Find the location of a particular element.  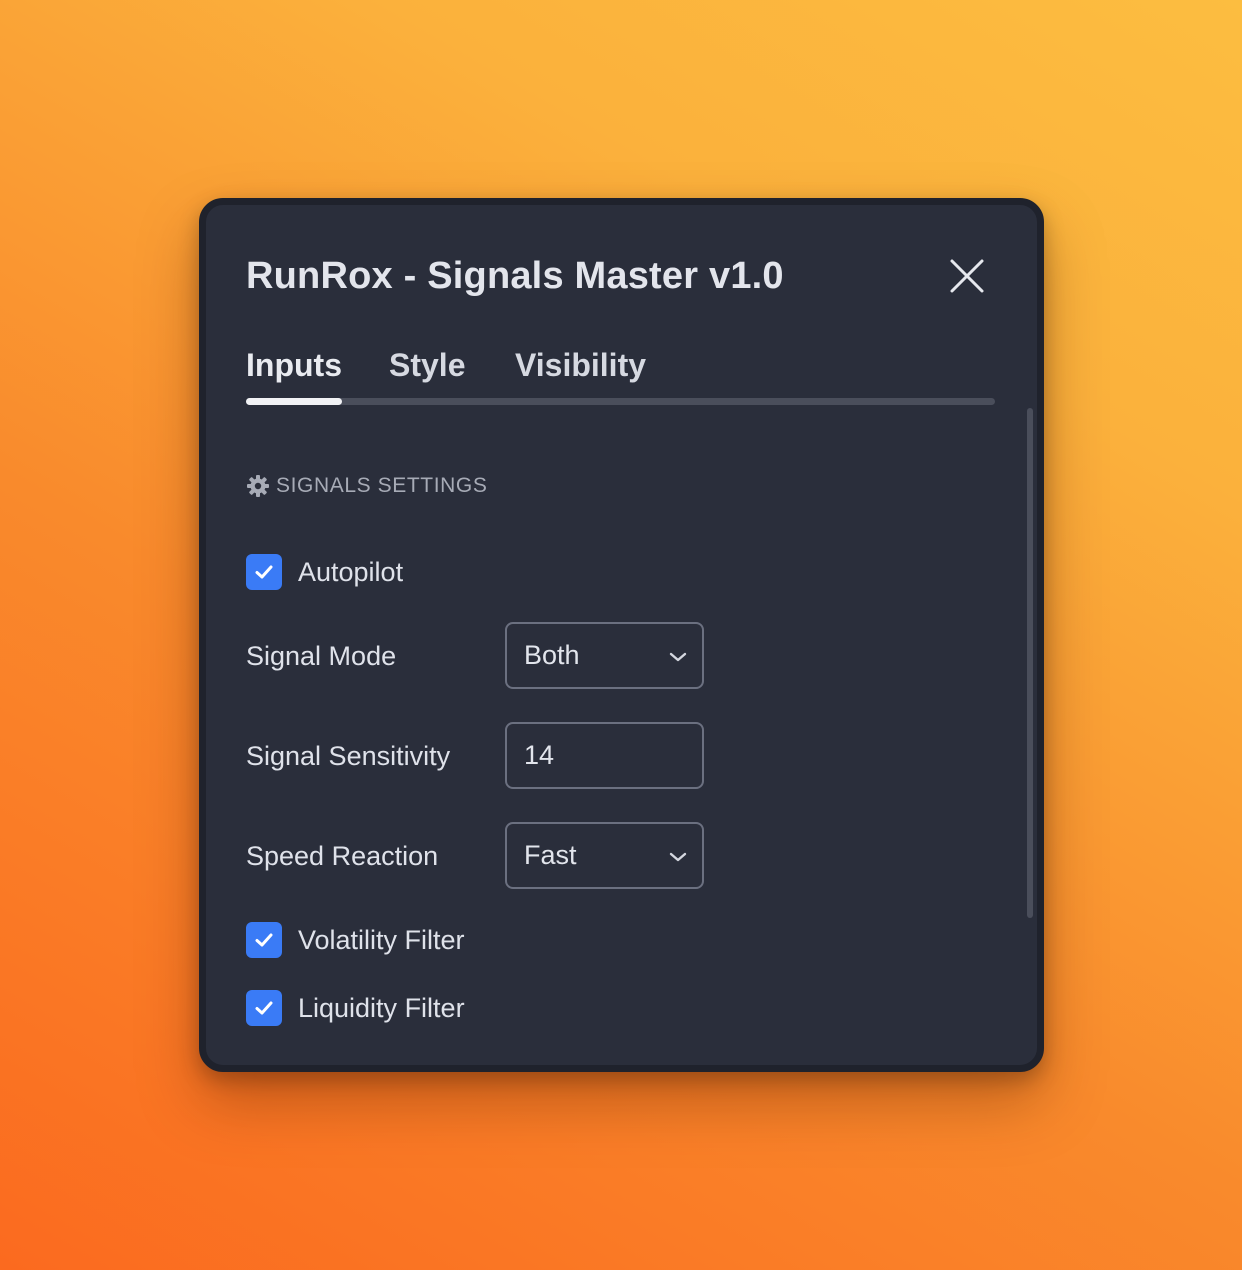

volatility-filter-checkbox is located at coordinates (264, 940).